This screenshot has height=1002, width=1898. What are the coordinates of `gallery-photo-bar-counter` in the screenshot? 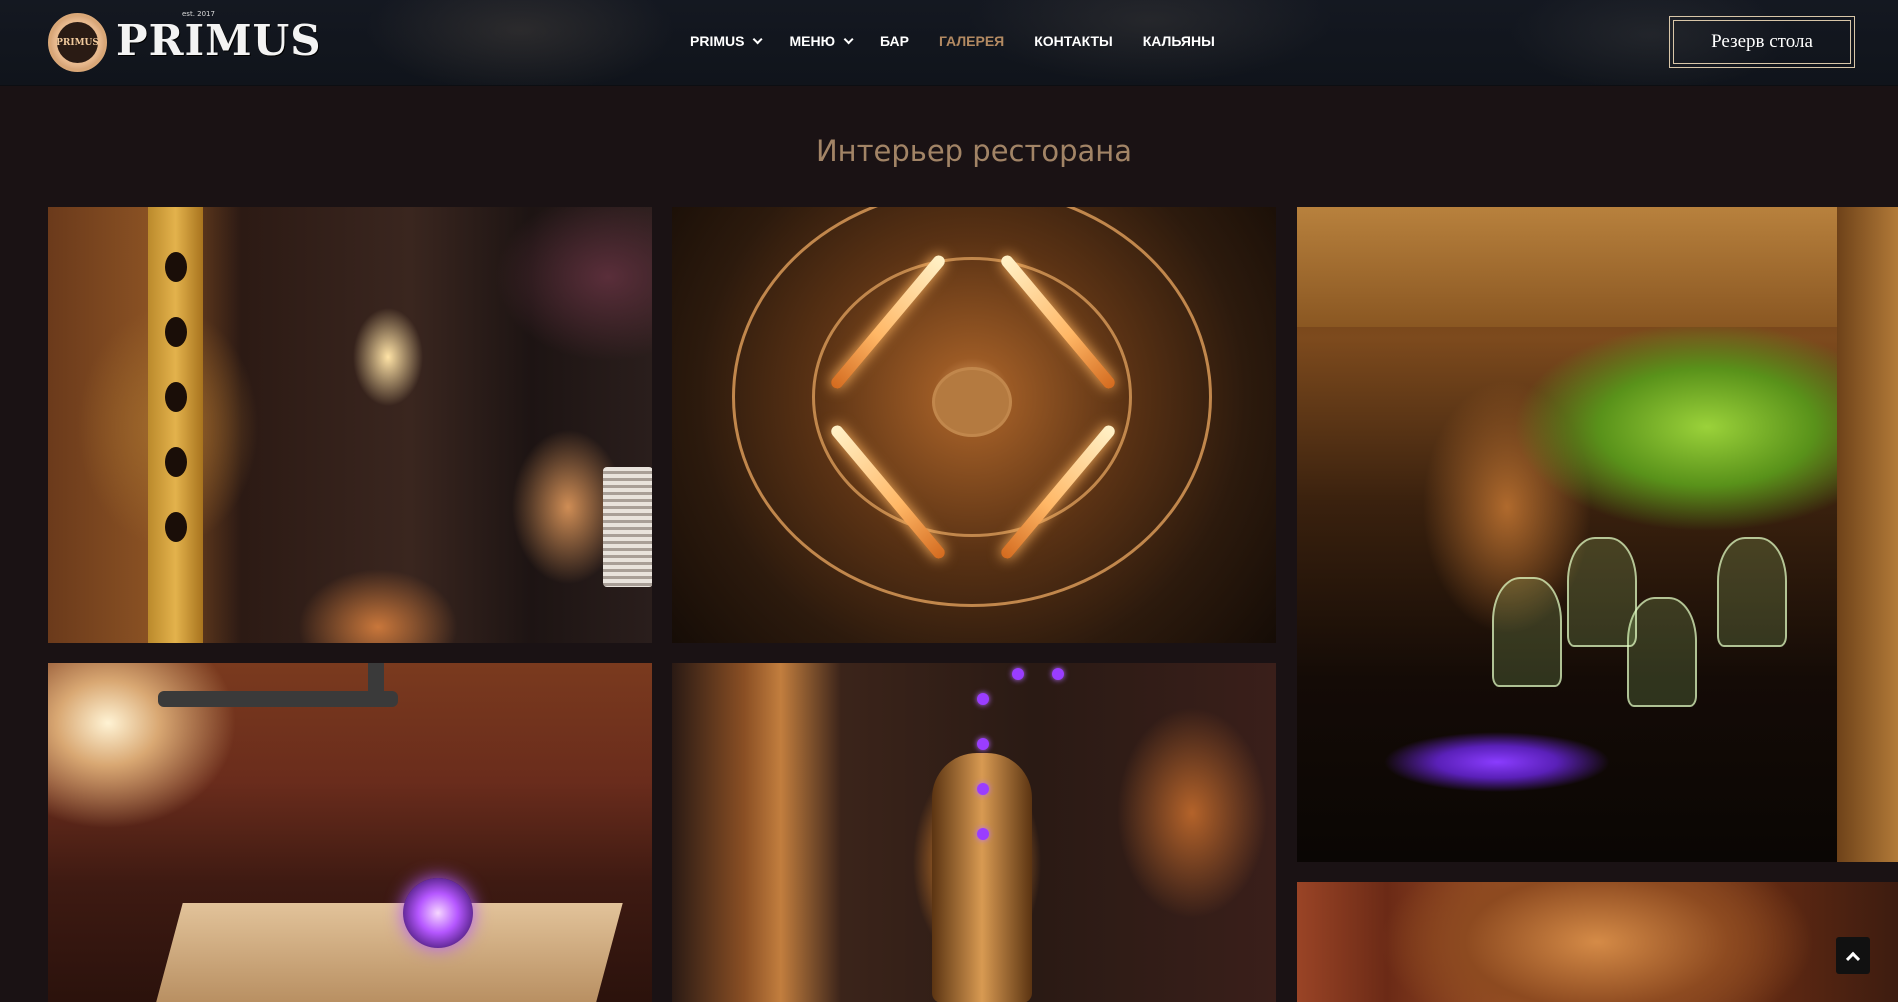 It's located at (350, 425).